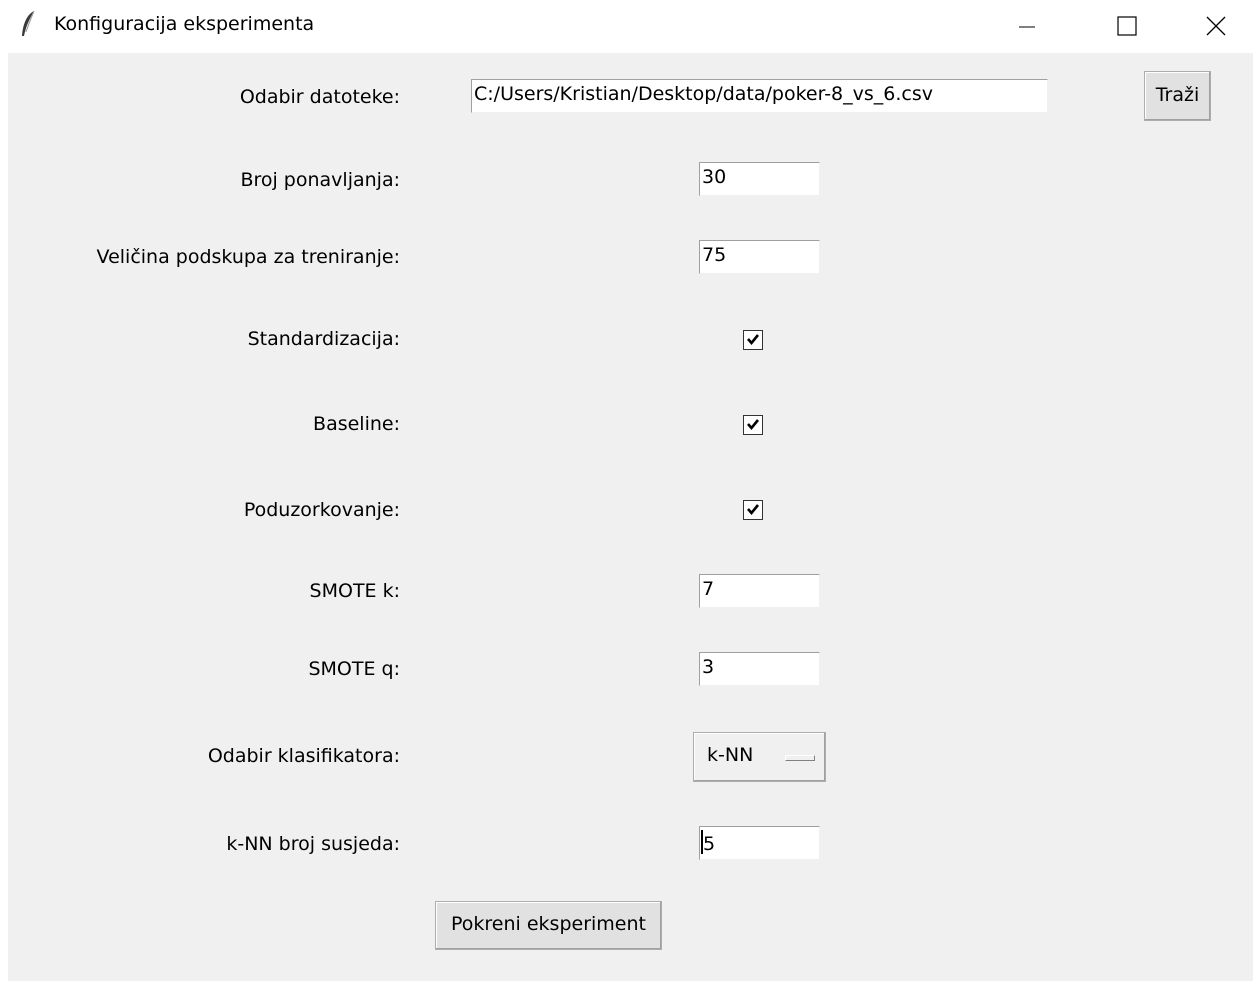  What do you see at coordinates (354, 591) in the screenshot?
I see `smote-k-label: SMOTE k:` at bounding box center [354, 591].